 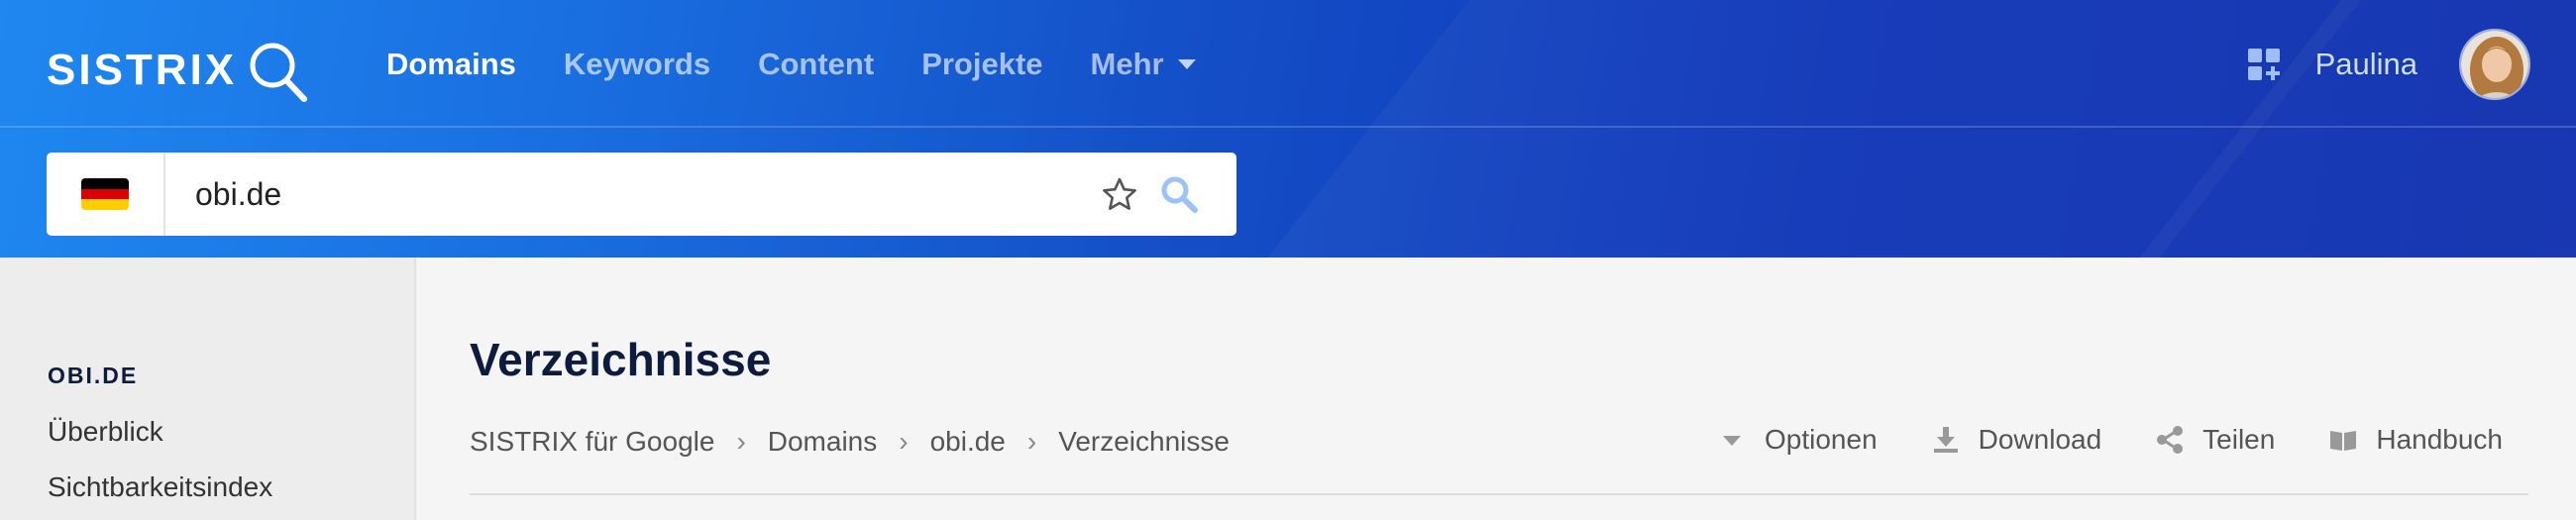 I want to click on user-avatar, so click(x=2494, y=64).